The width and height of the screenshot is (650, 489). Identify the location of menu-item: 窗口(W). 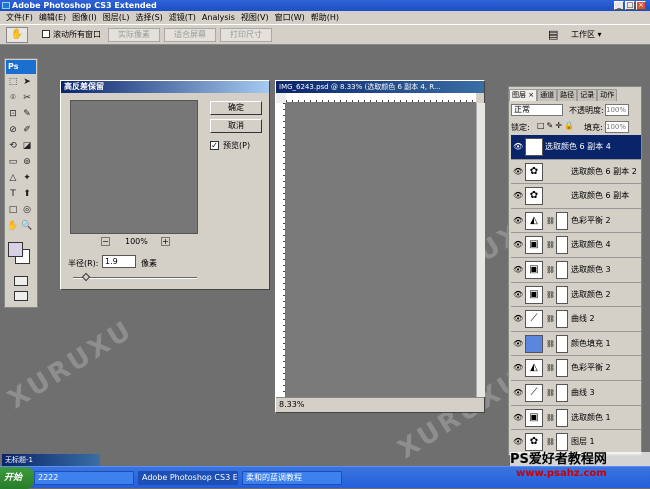
(290, 17).